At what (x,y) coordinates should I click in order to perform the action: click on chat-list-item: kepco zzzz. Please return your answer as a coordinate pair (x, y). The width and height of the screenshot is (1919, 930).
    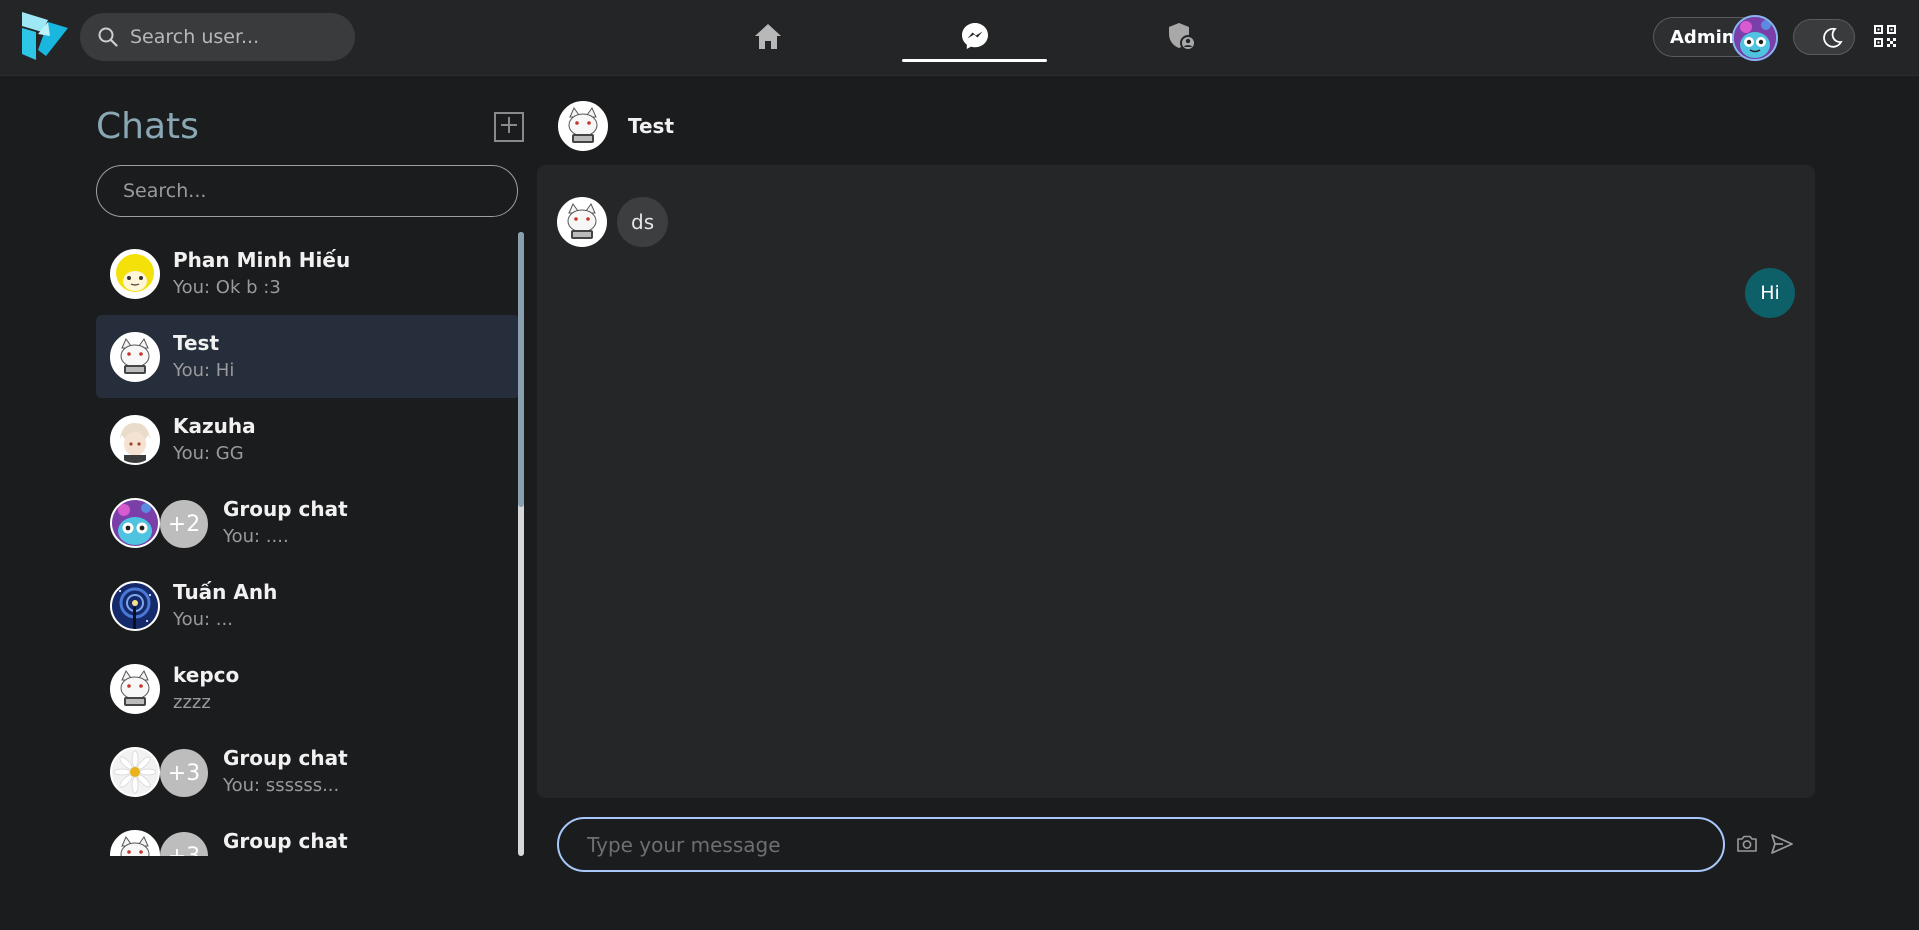
    Looking at the image, I should click on (308, 688).